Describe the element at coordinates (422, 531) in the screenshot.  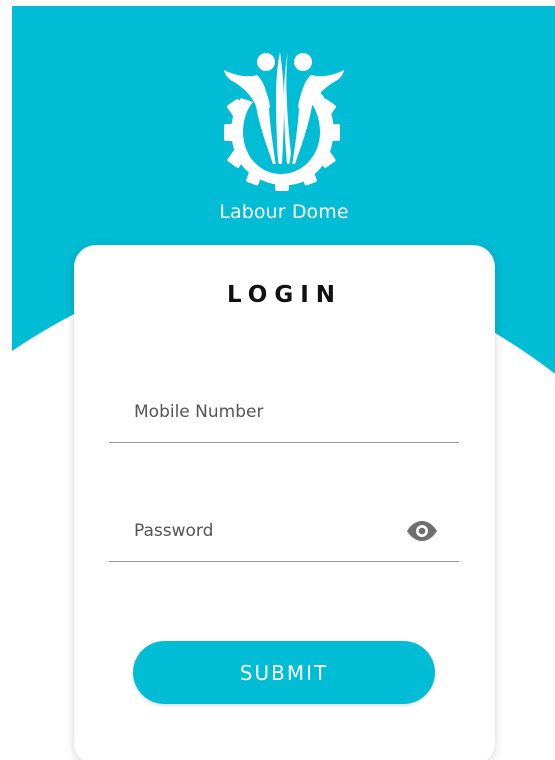
I see `eye-icon` at that location.